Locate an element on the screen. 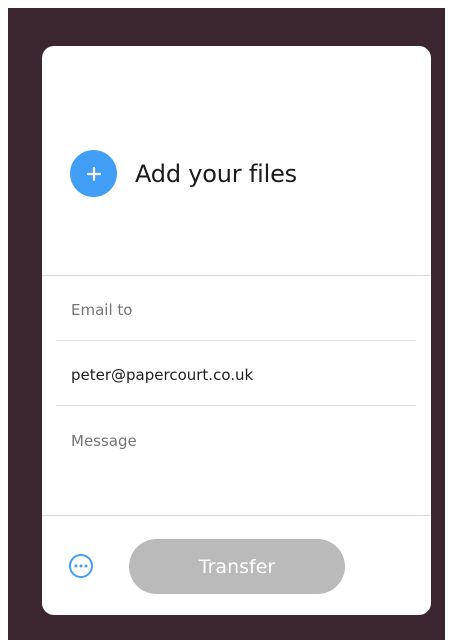  email-to-input is located at coordinates (236, 310).